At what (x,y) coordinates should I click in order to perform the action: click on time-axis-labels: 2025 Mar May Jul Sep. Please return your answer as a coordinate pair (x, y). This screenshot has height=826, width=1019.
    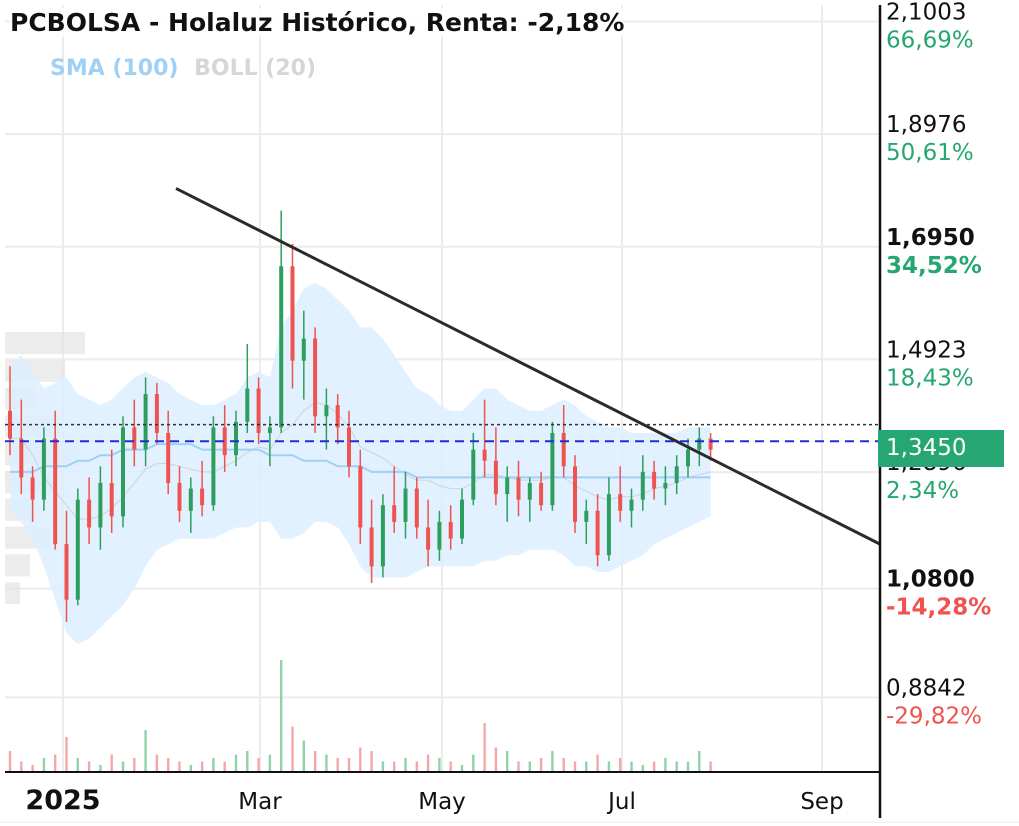
    Looking at the image, I should click on (434, 800).